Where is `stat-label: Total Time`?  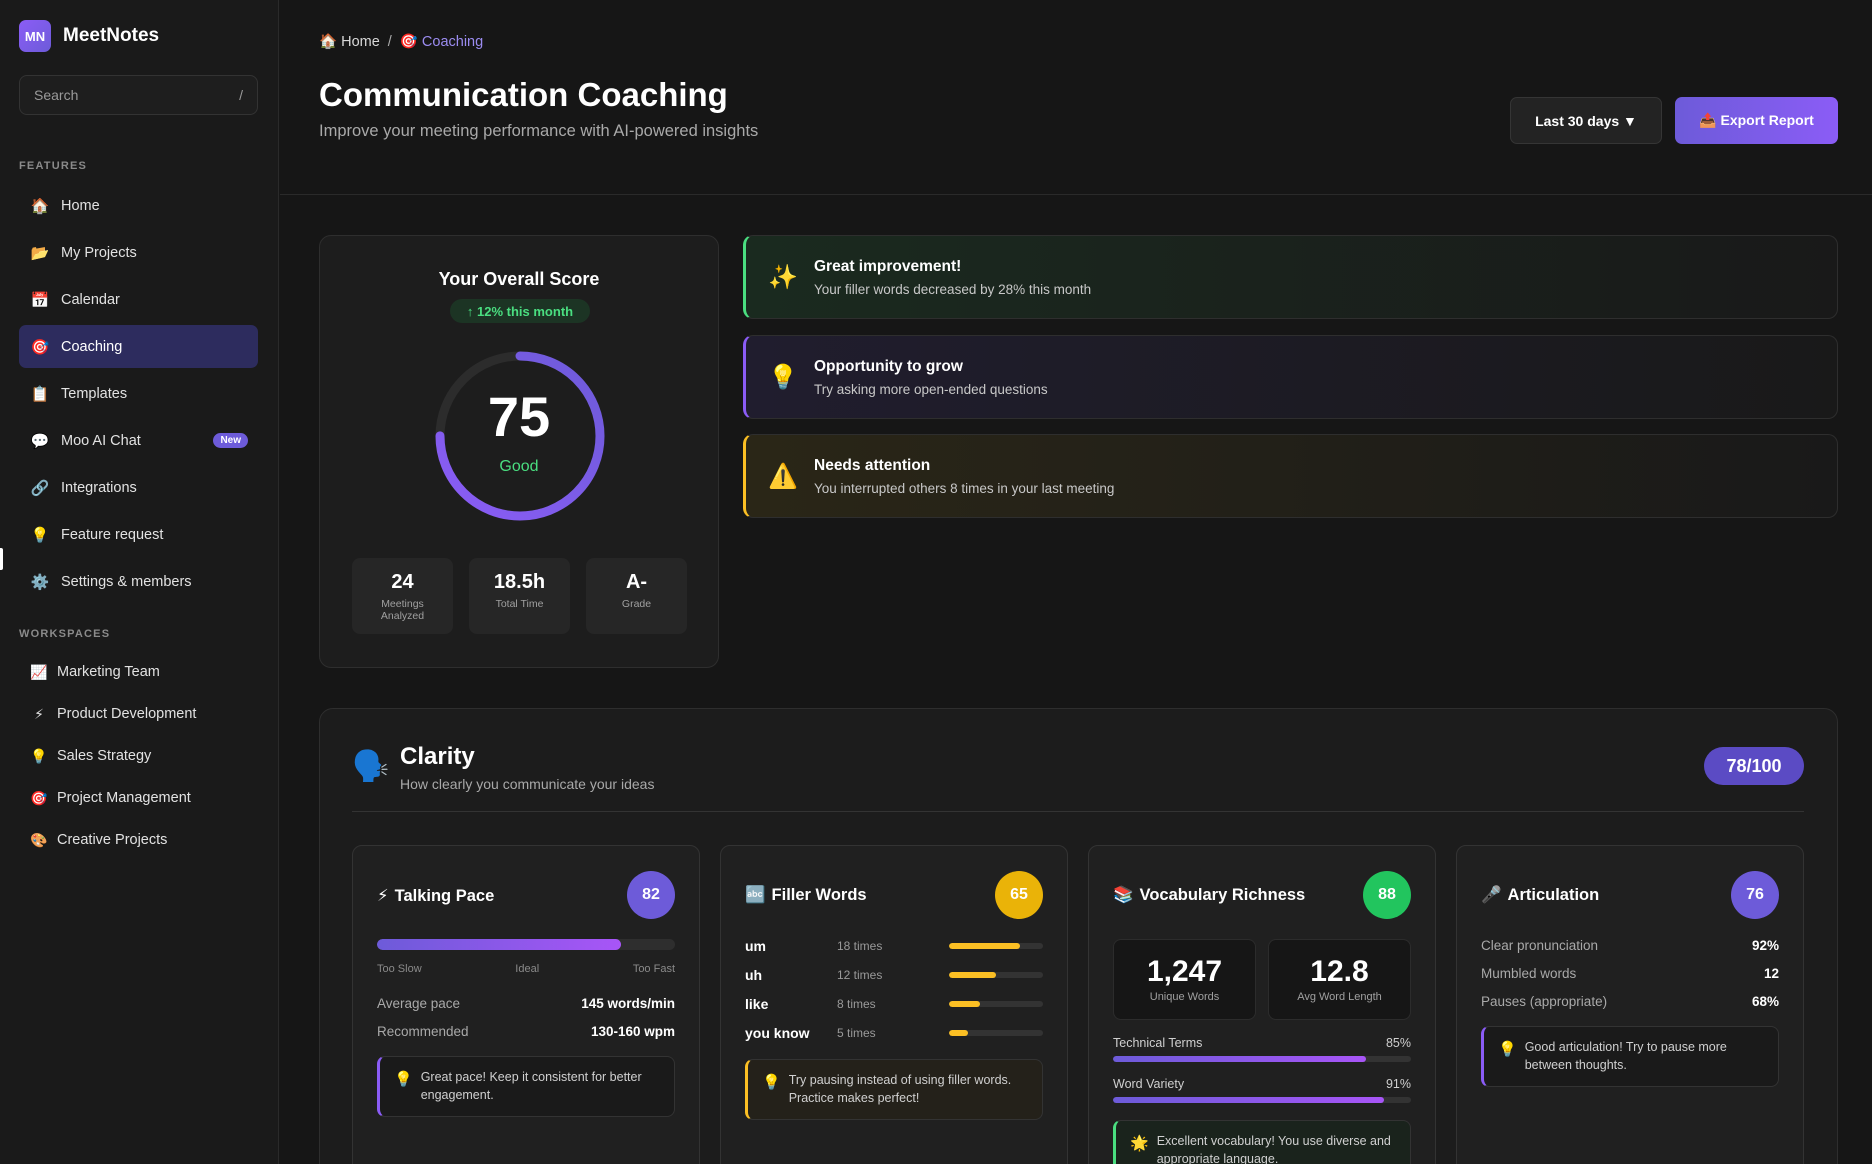 stat-label: Total Time is located at coordinates (519, 604).